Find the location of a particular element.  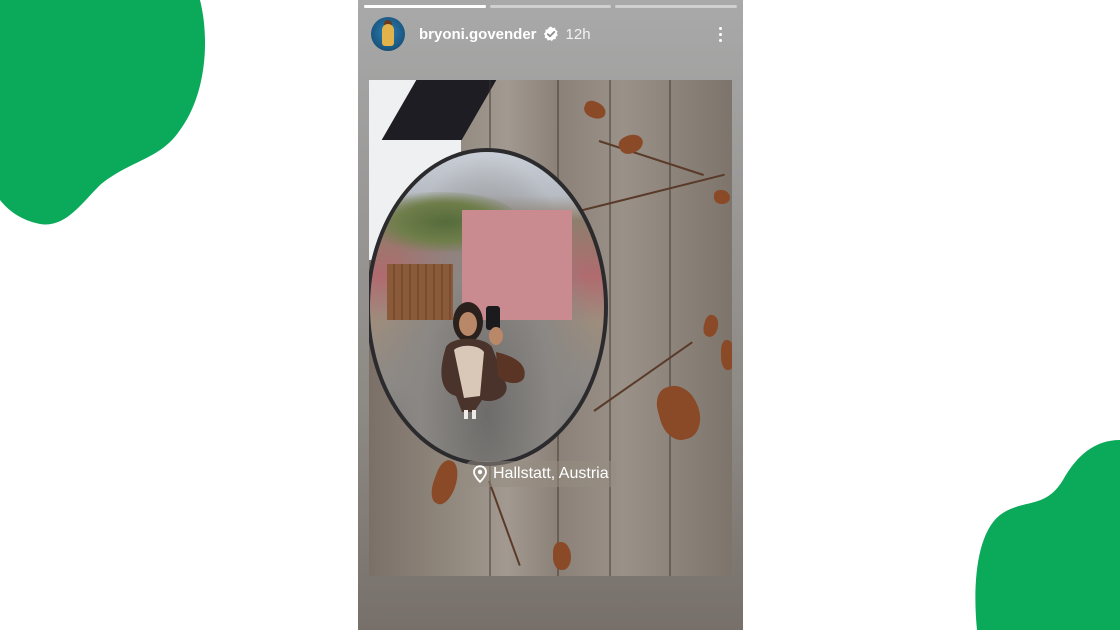

location-sticker: Hallstatt, Austria is located at coordinates (541, 474).